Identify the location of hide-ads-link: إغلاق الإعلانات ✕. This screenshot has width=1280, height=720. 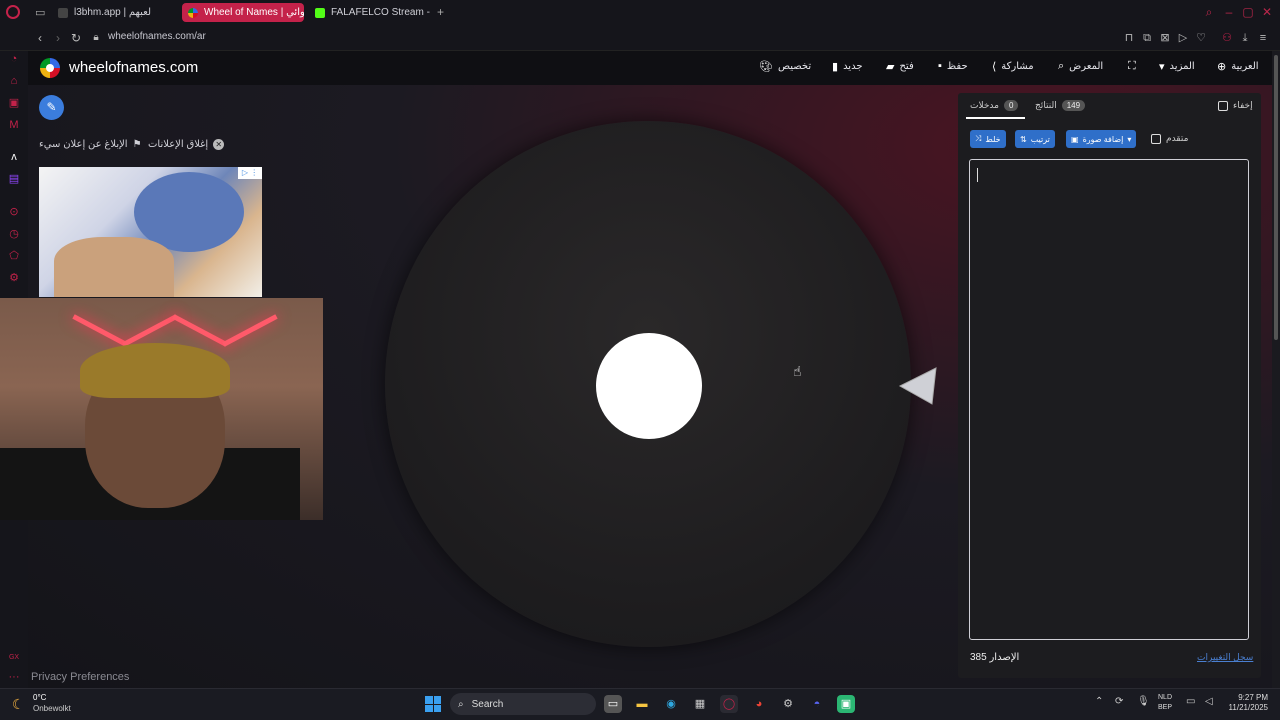
(186, 144).